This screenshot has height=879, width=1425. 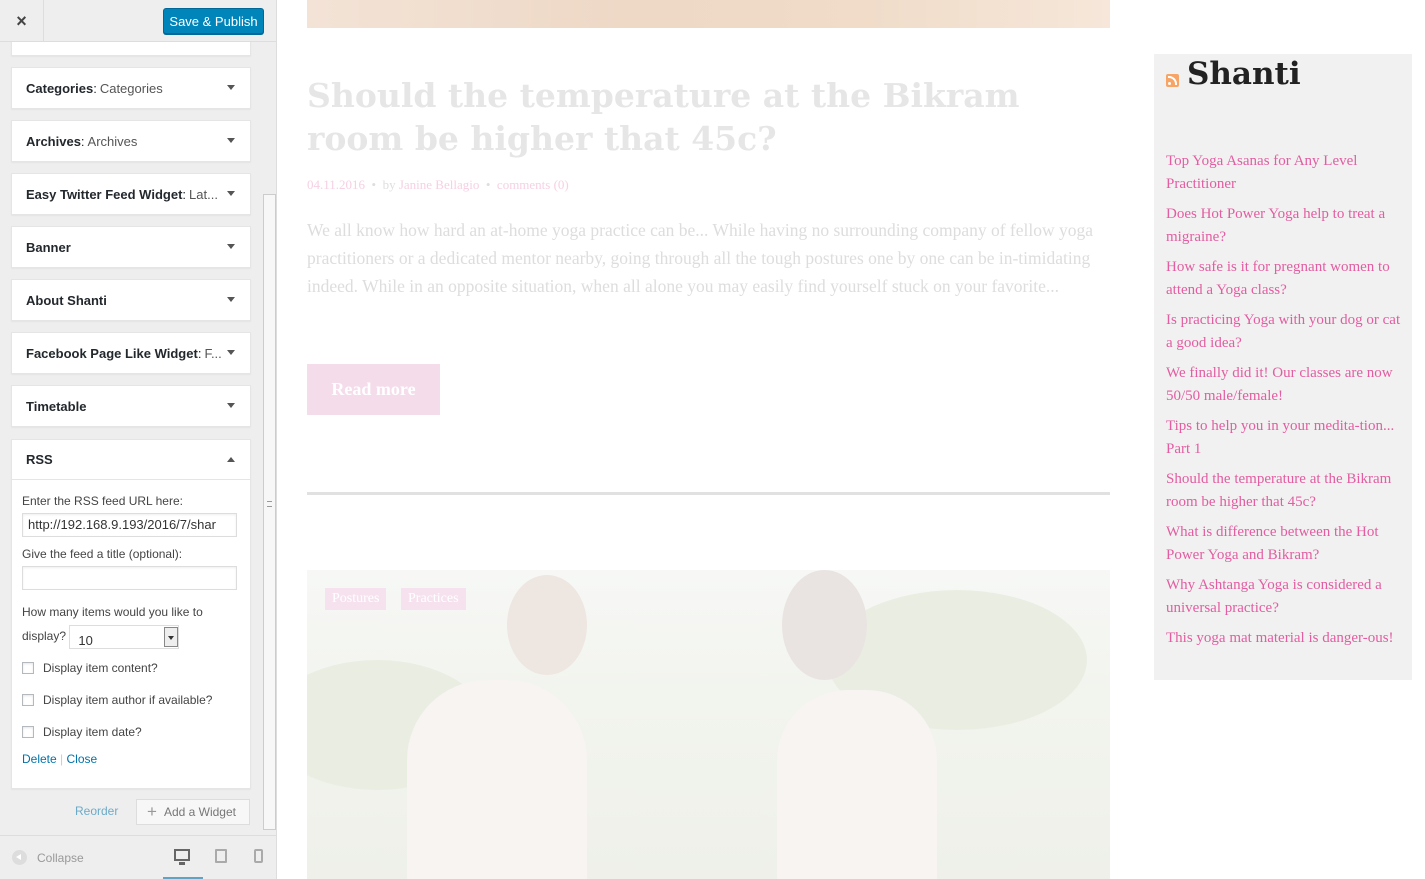 I want to click on rss-items-label-cont: display?, so click(x=44, y=636).